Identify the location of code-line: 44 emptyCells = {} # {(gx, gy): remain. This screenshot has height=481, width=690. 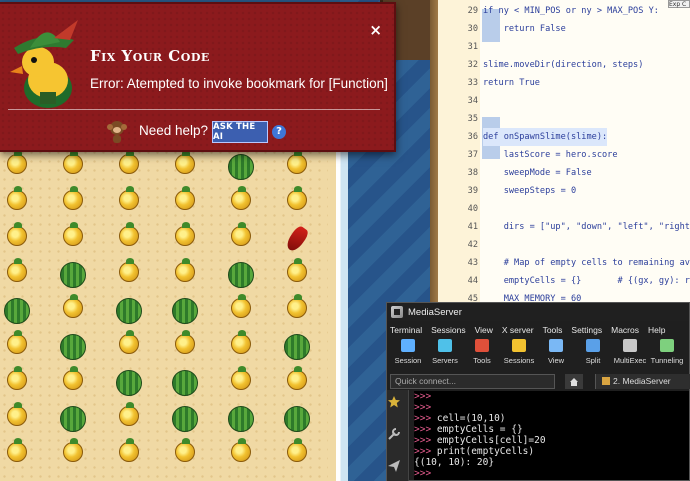
(564, 281).